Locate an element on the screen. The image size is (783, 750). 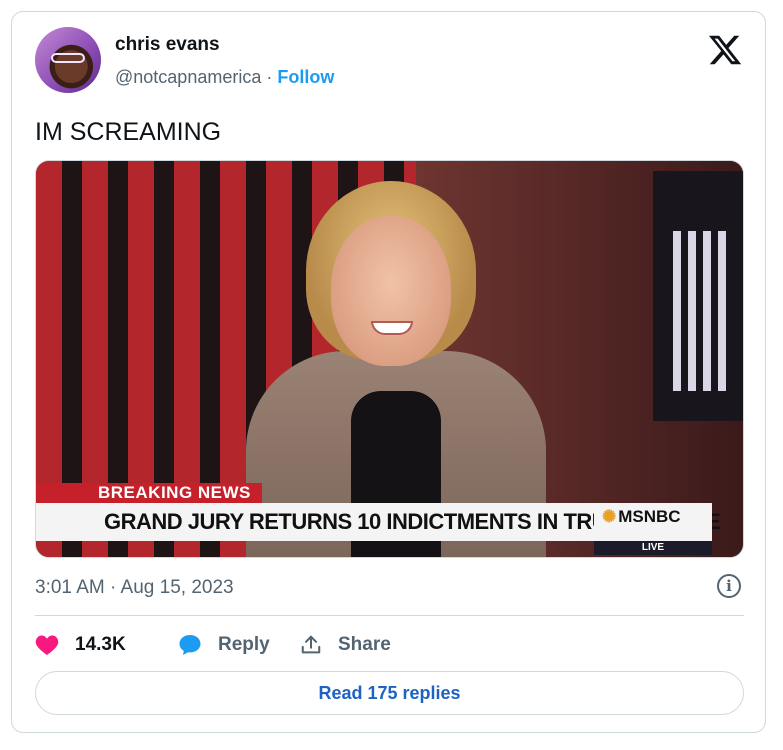
flag-stripes is located at coordinates (703, 311).